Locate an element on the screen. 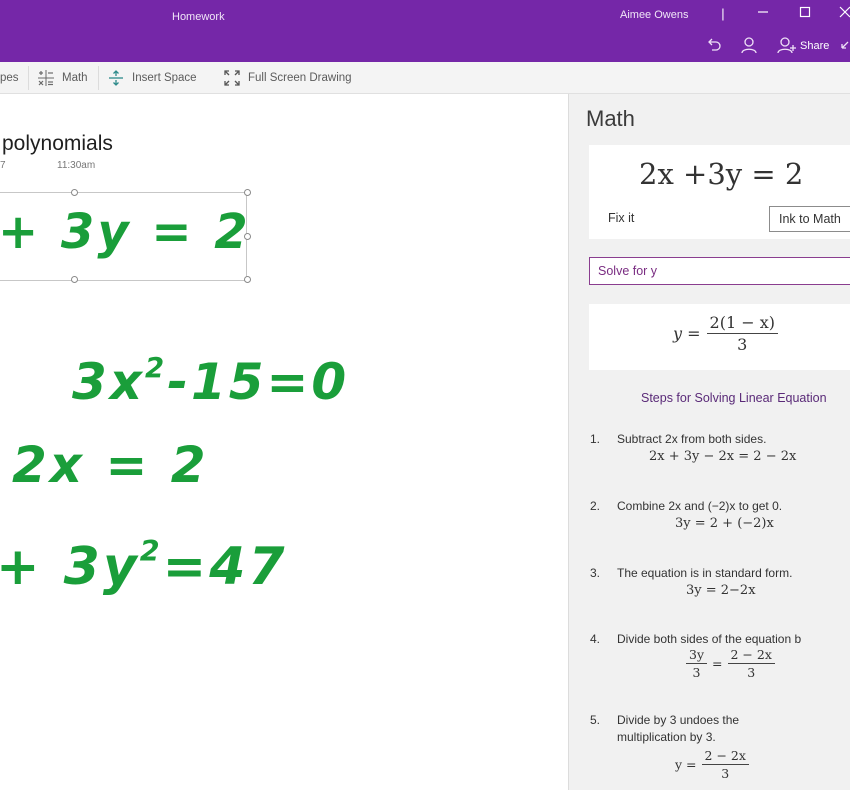  step-1-text: Subtract 2x from both sides. is located at coordinates (692, 439).